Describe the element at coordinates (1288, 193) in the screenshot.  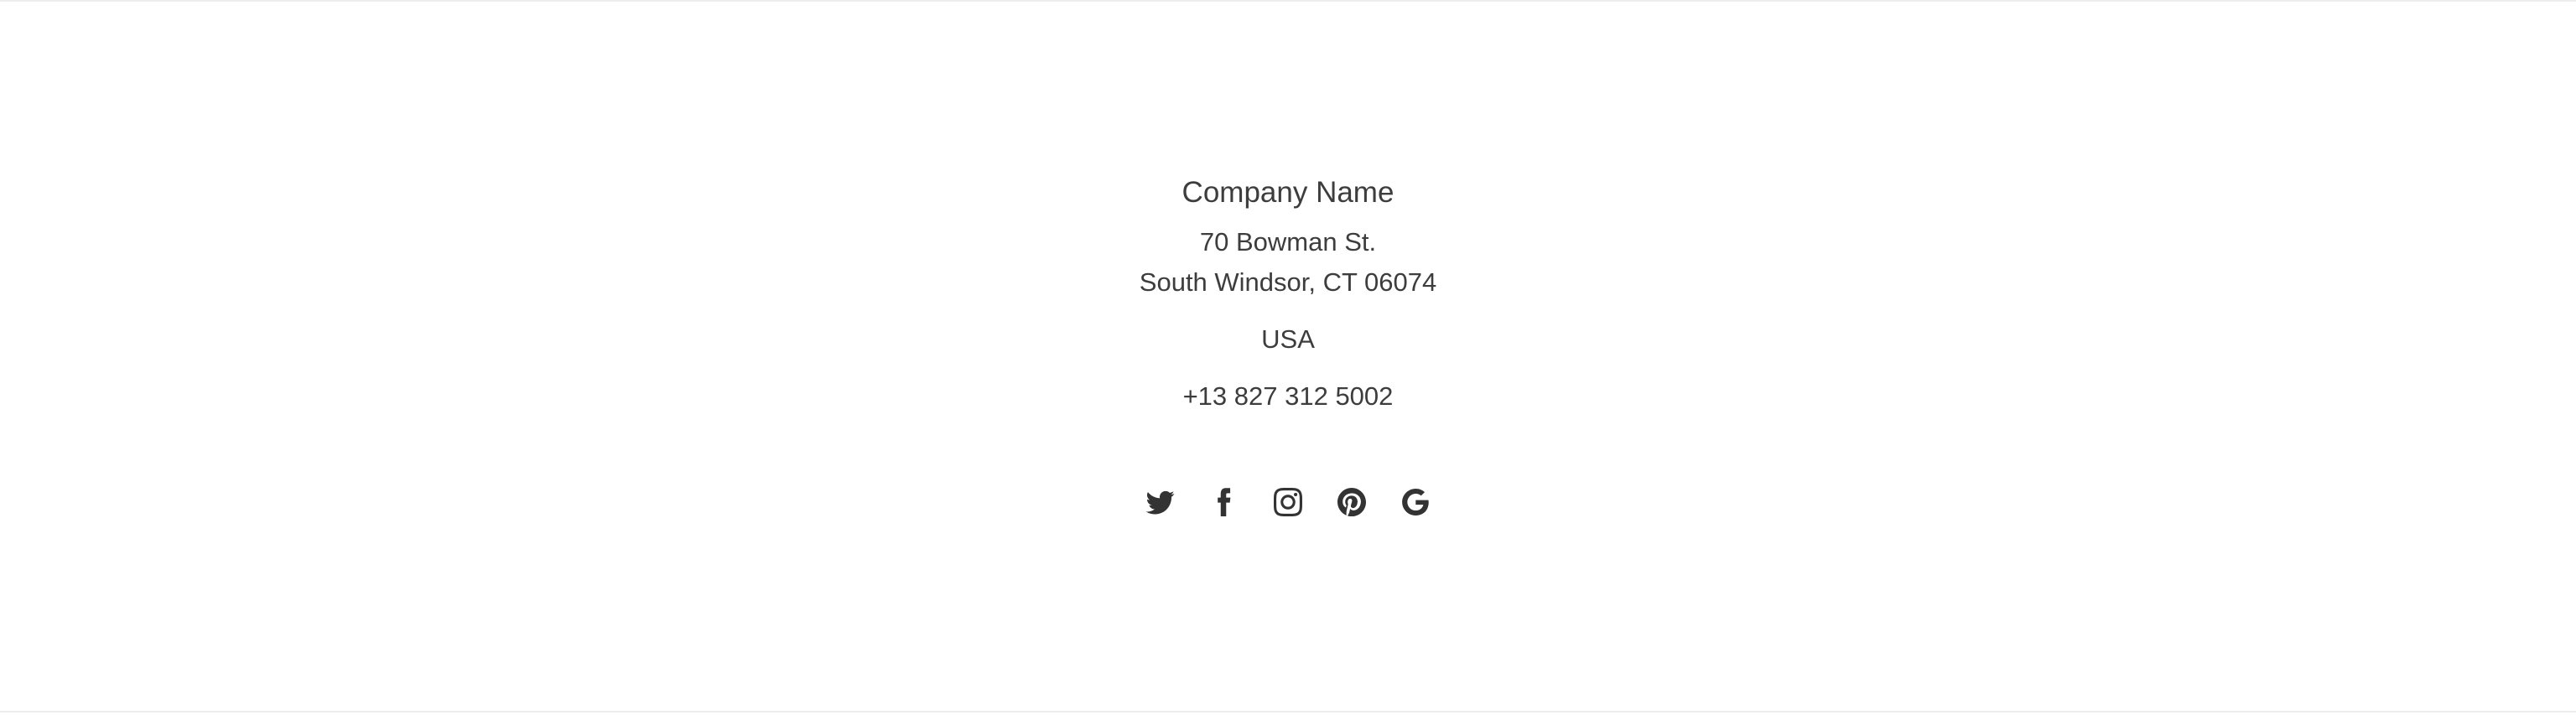
I see `company-name: Company Name` at that location.